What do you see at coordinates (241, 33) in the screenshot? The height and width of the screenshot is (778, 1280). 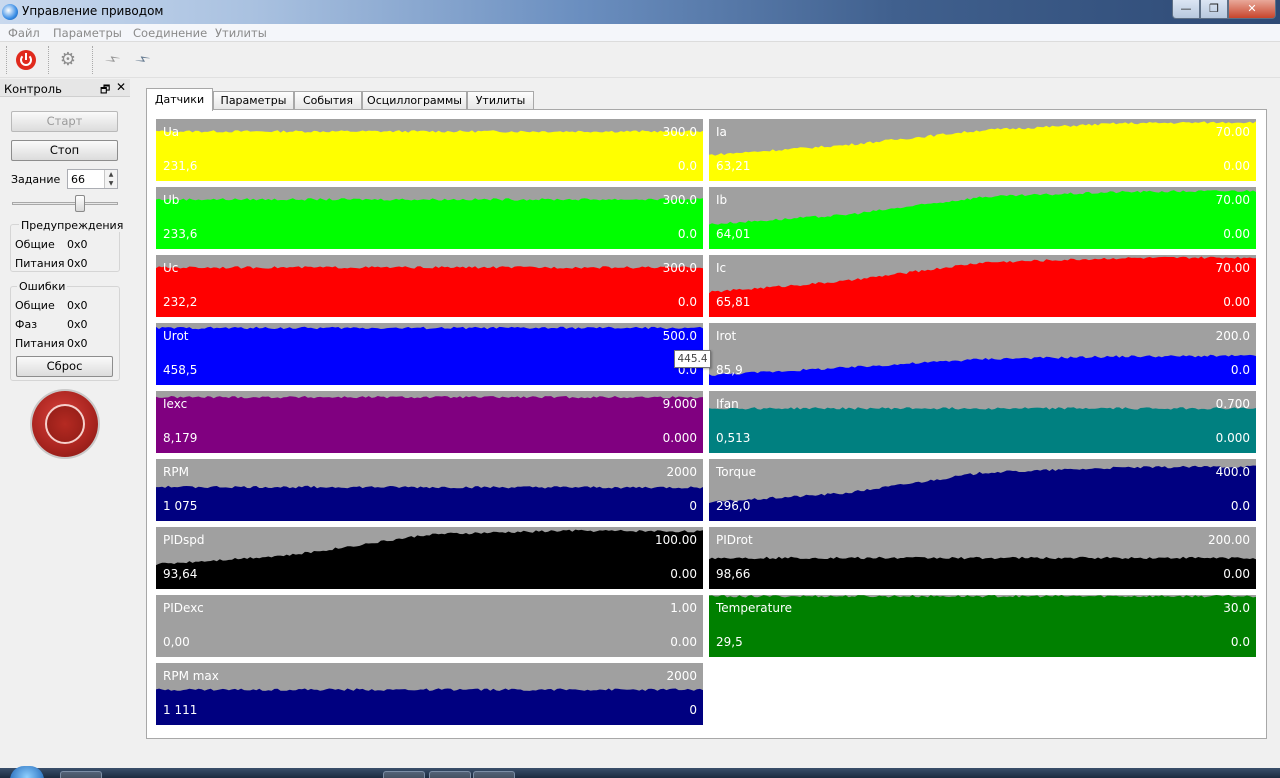 I see `menu-utilities: Утилиты` at bounding box center [241, 33].